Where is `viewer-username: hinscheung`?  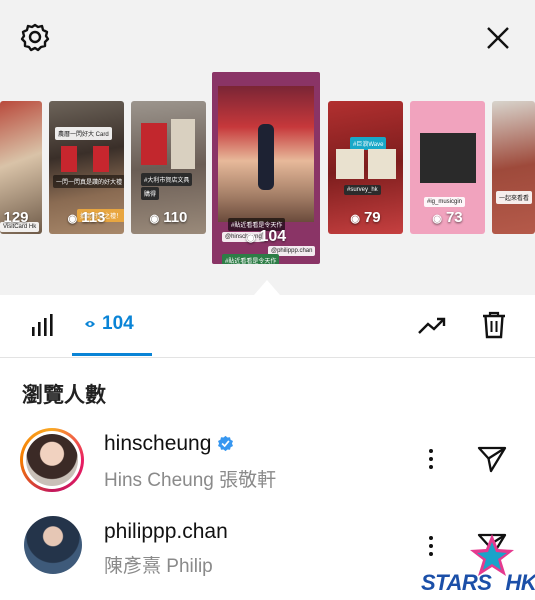
viewer-username: hinscheung is located at coordinates (169, 444).